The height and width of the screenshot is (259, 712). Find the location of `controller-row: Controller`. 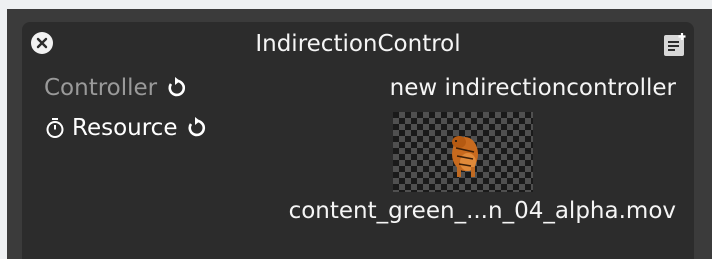

controller-row: Controller is located at coordinates (115, 88).